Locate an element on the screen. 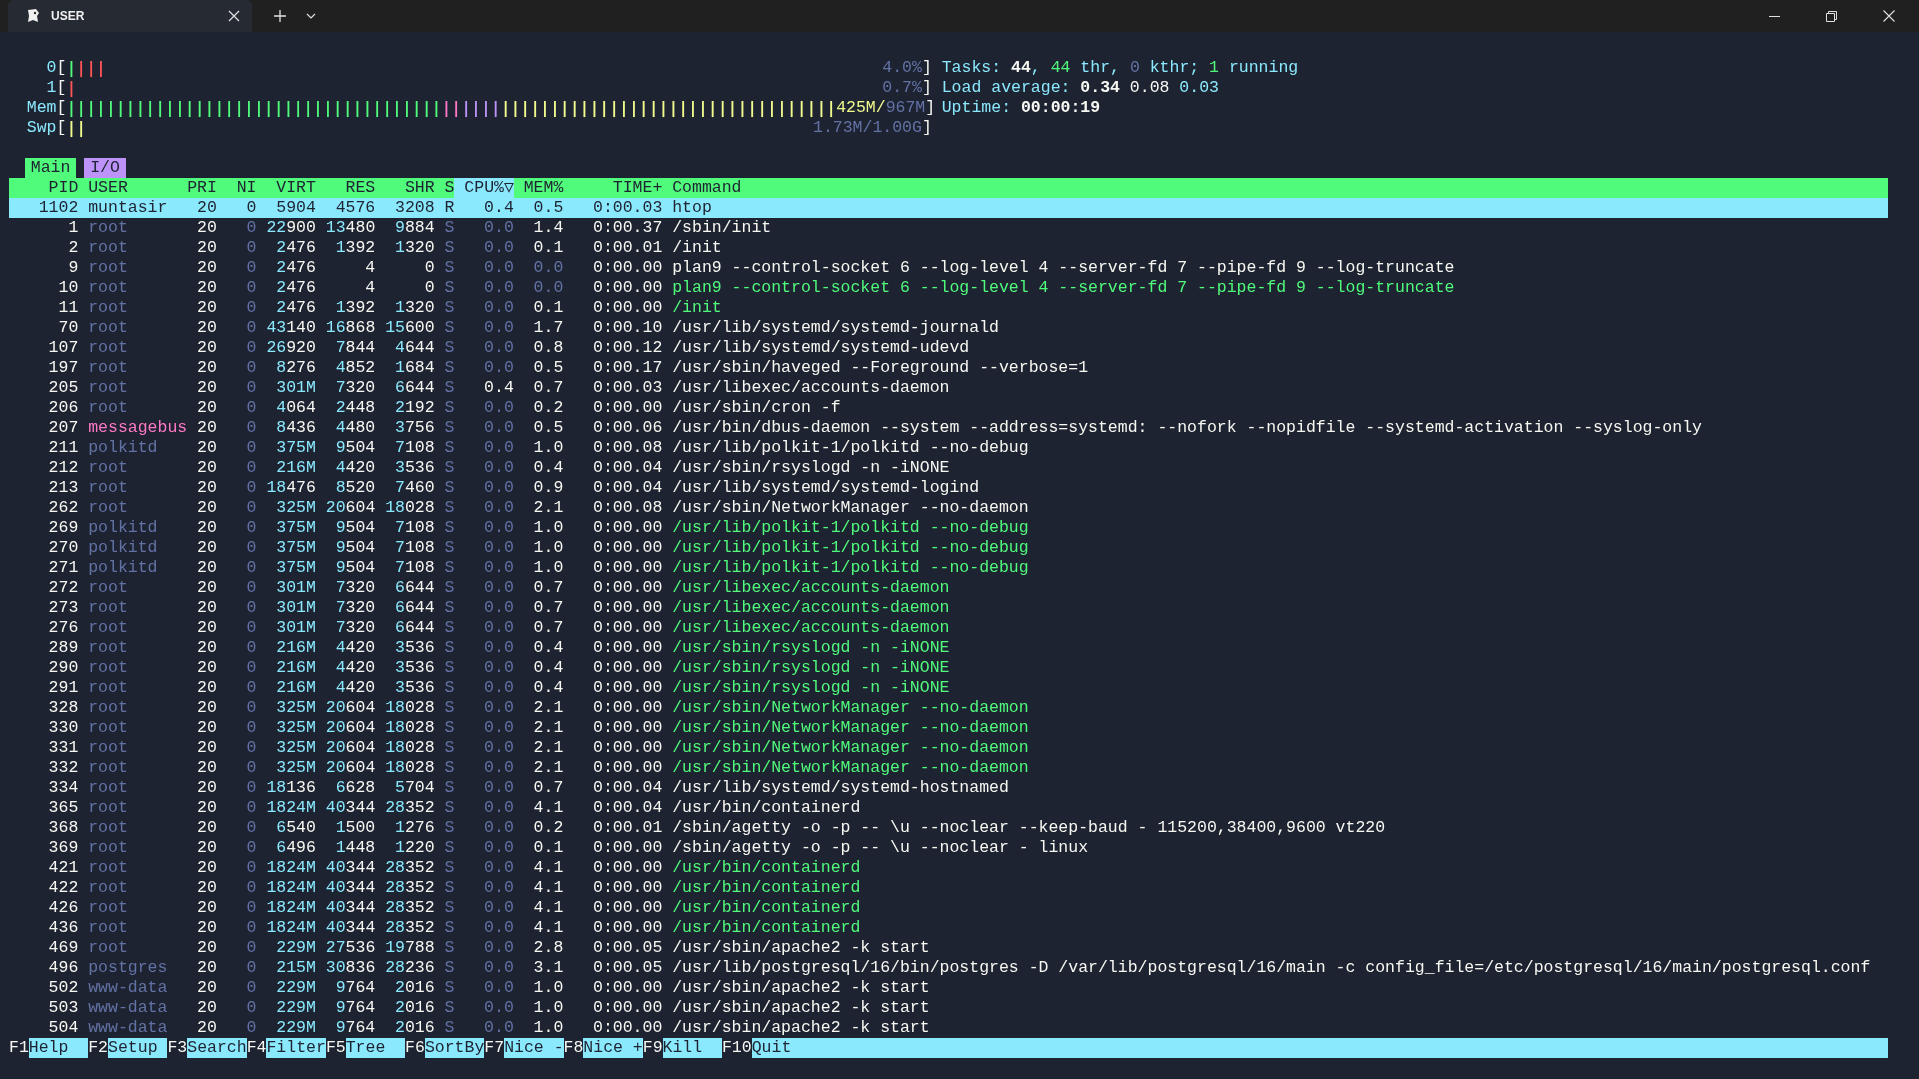 The width and height of the screenshot is (1919, 1079). process-row: 211 polkitd 20 0 375M 9504 7108 S 0.0 1.0 0:00.08 /usr/lib/polkit-1/polkitd --no-debug is located at coordinates (948, 448).